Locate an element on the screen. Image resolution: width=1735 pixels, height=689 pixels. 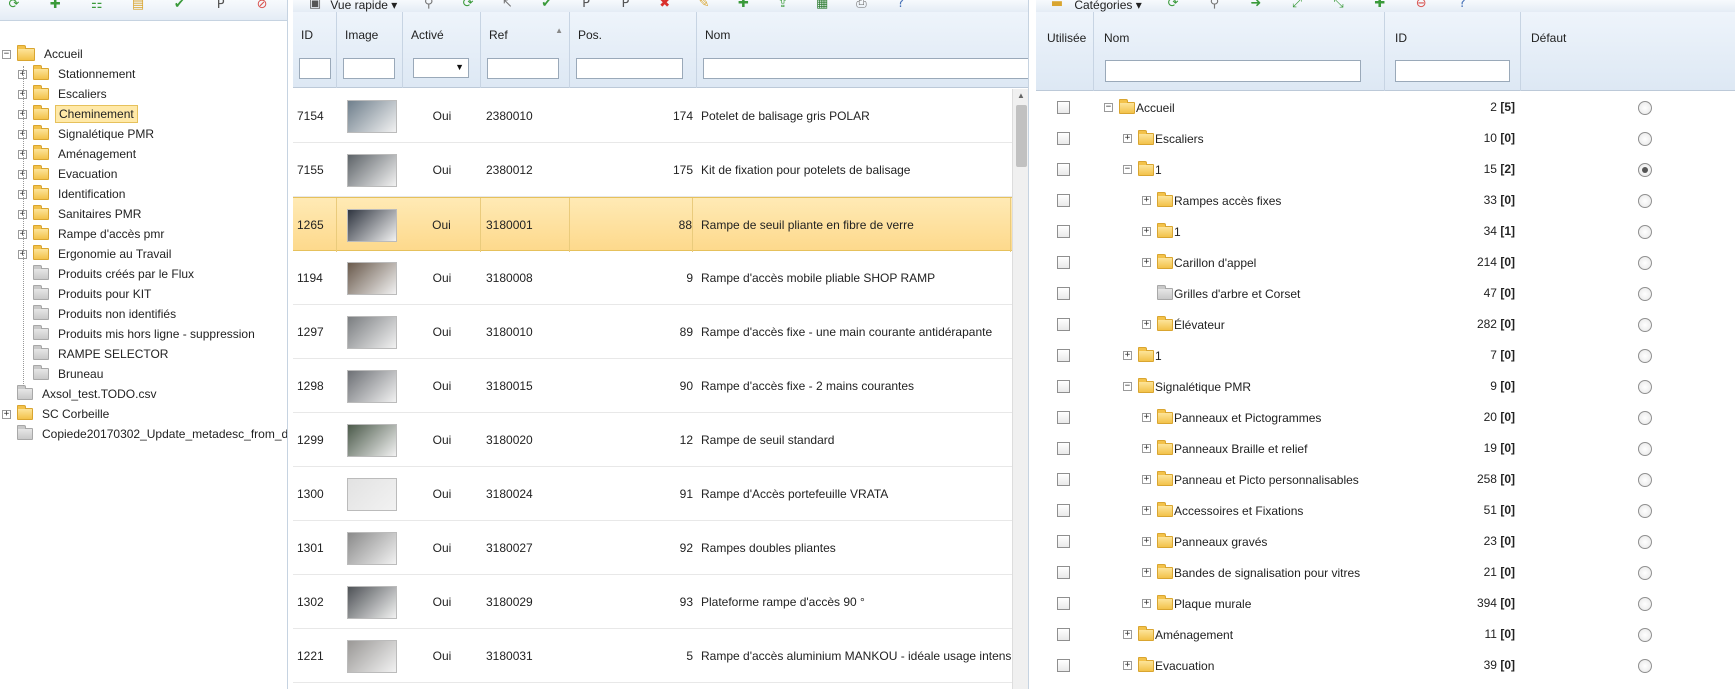
view-selector: Vue rapide ▾ is located at coordinates (363, 6).